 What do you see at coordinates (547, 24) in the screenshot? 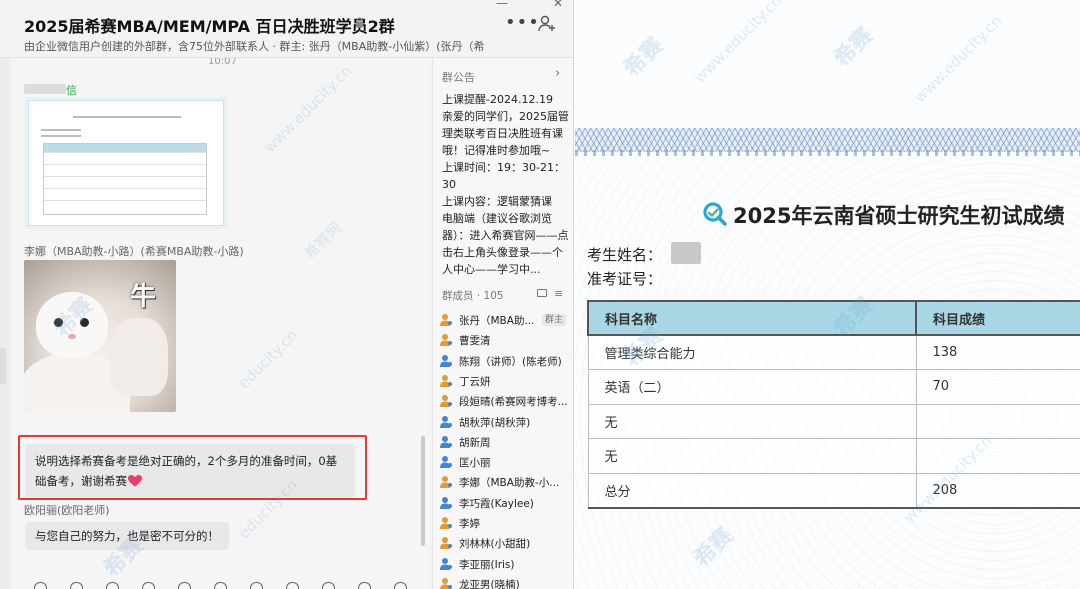
I see `add-member-icon` at bounding box center [547, 24].